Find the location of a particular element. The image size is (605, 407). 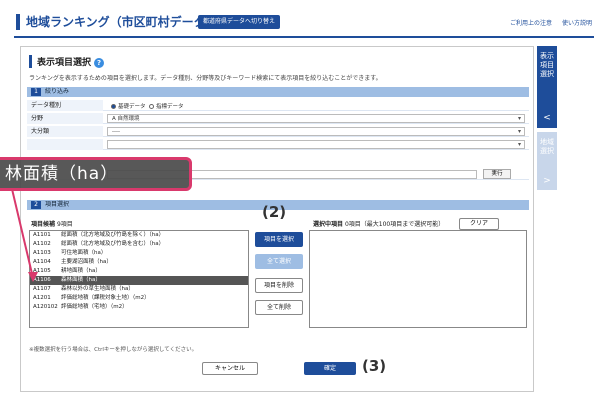

header-links: ご利用上の注意 使い方説明 is located at coordinates (547, 22).